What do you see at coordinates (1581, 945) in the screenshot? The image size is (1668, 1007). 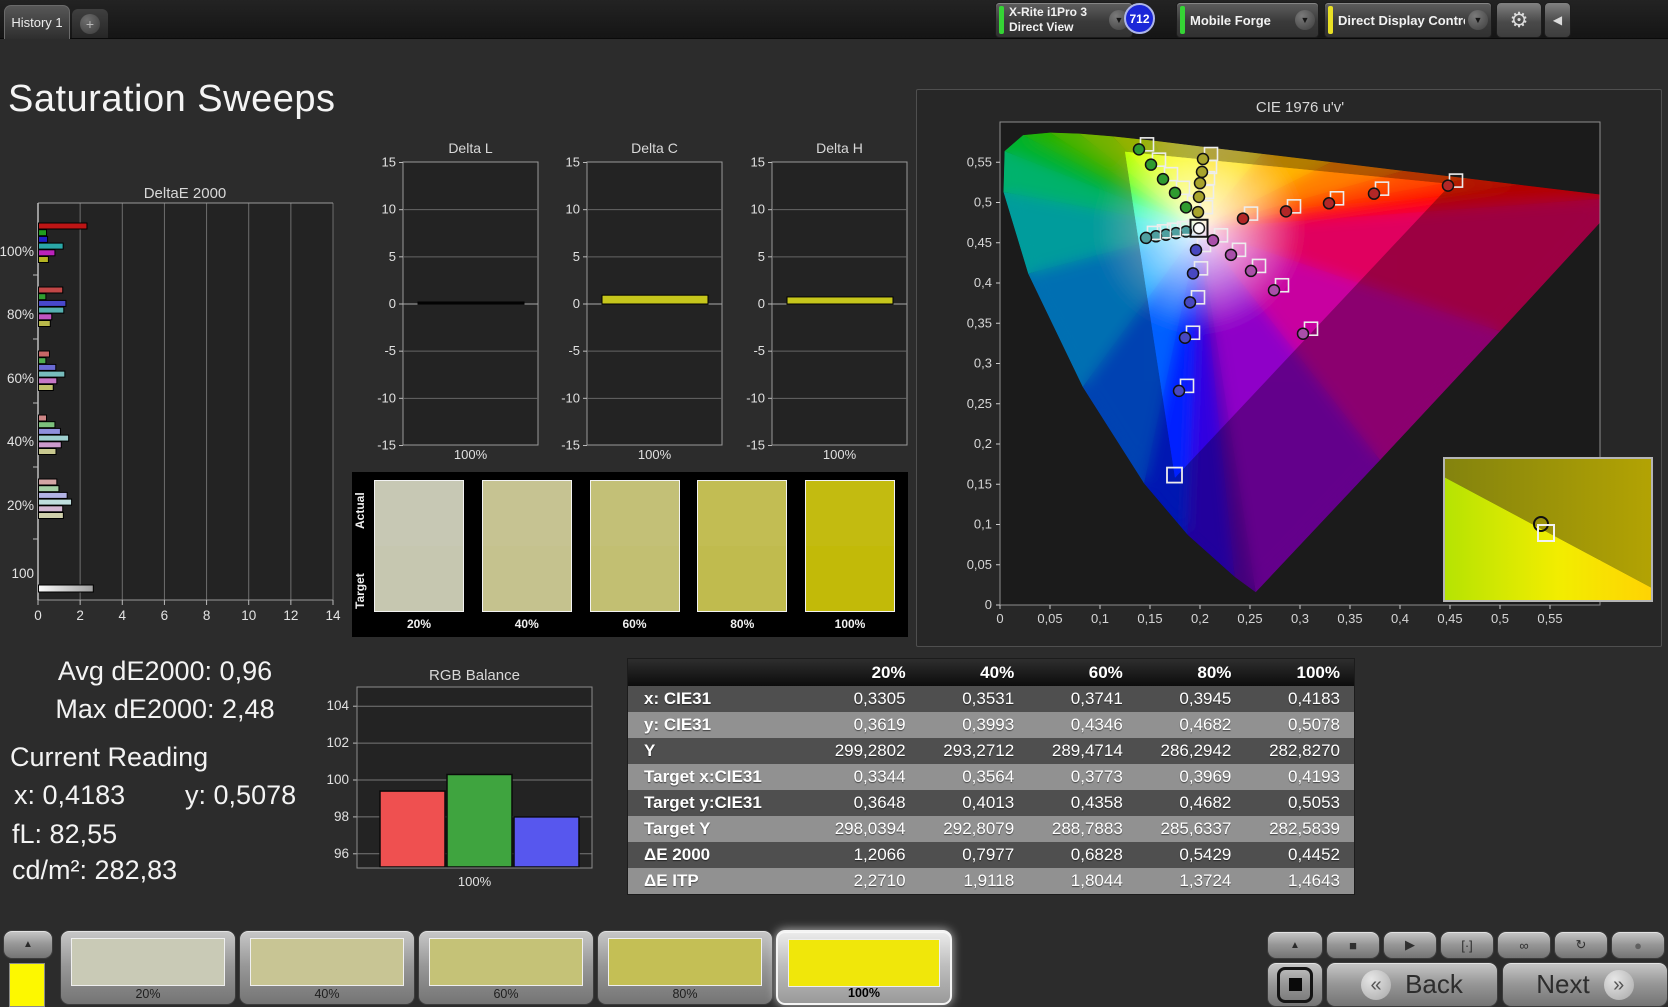 I see `refresh-button: ↻` at bounding box center [1581, 945].